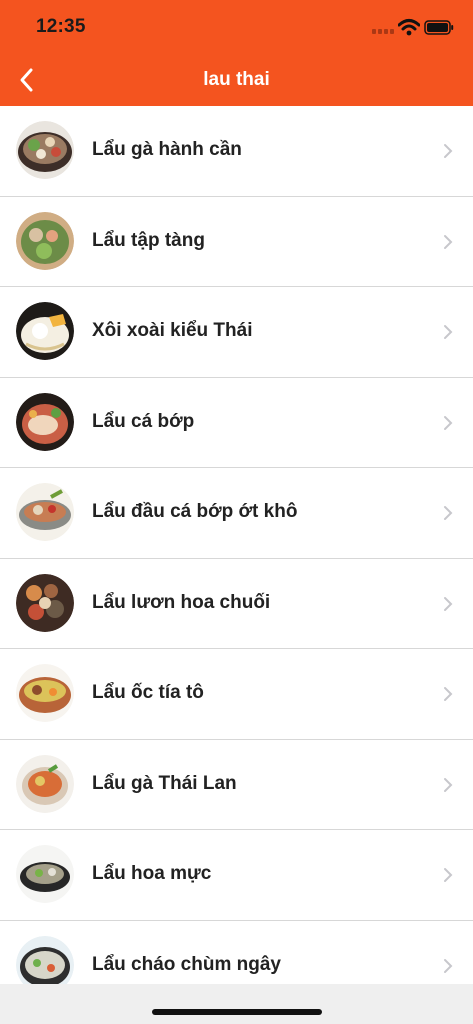  What do you see at coordinates (236, 952) in the screenshot?
I see `list-item: Lẩu cháo chùm ngây` at bounding box center [236, 952].